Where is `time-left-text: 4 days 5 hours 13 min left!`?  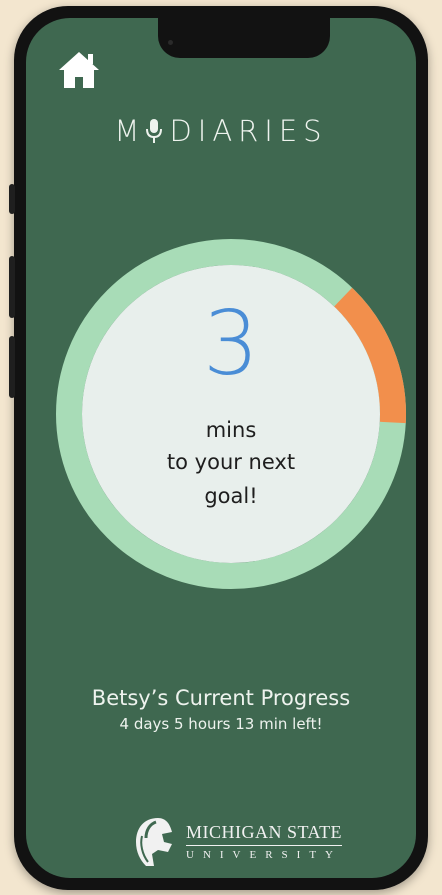 time-left-text: 4 days 5 hours 13 min left! is located at coordinates (221, 724).